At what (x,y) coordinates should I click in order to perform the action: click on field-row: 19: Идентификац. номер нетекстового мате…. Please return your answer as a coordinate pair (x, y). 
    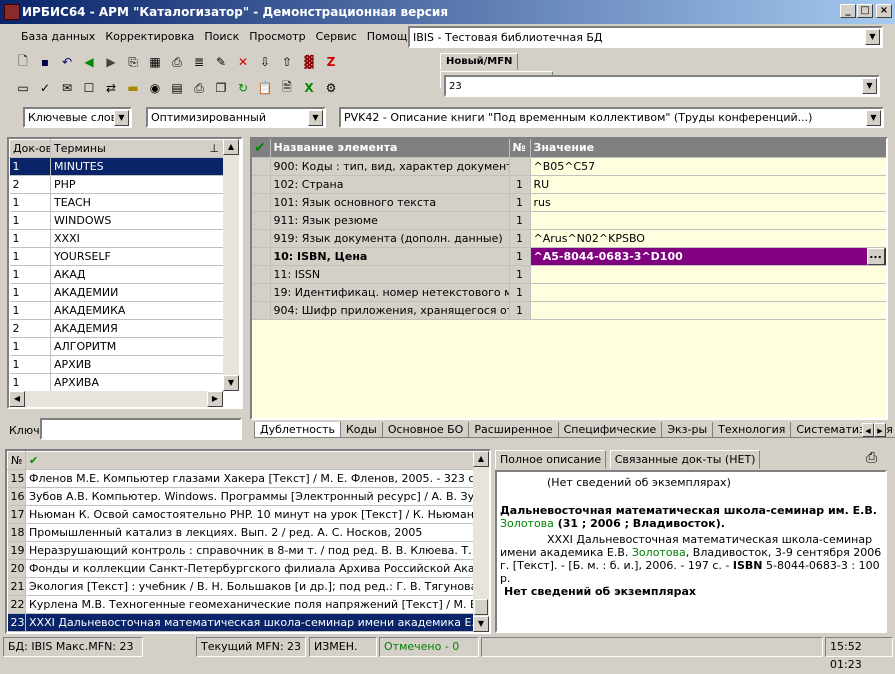
    Looking at the image, I should click on (569, 292).